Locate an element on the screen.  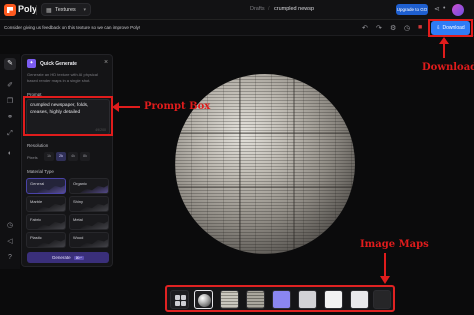
grid-view-button is located at coordinates (179, 299).